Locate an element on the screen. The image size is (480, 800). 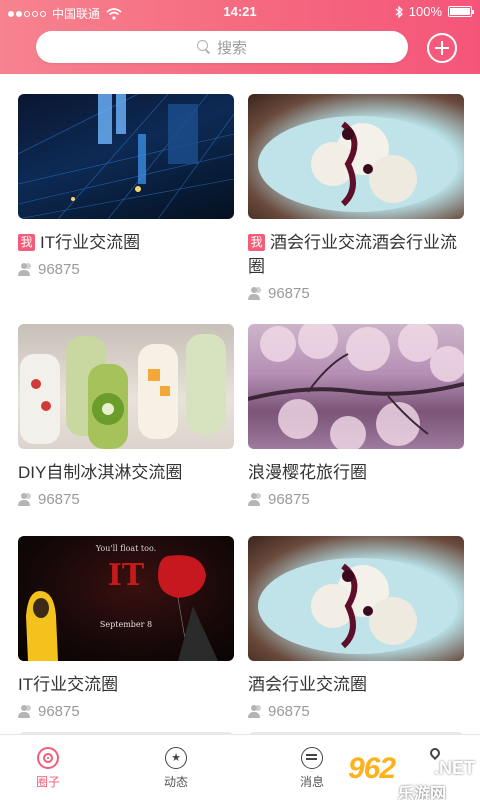
poster-date: September 8 is located at coordinates (126, 624).